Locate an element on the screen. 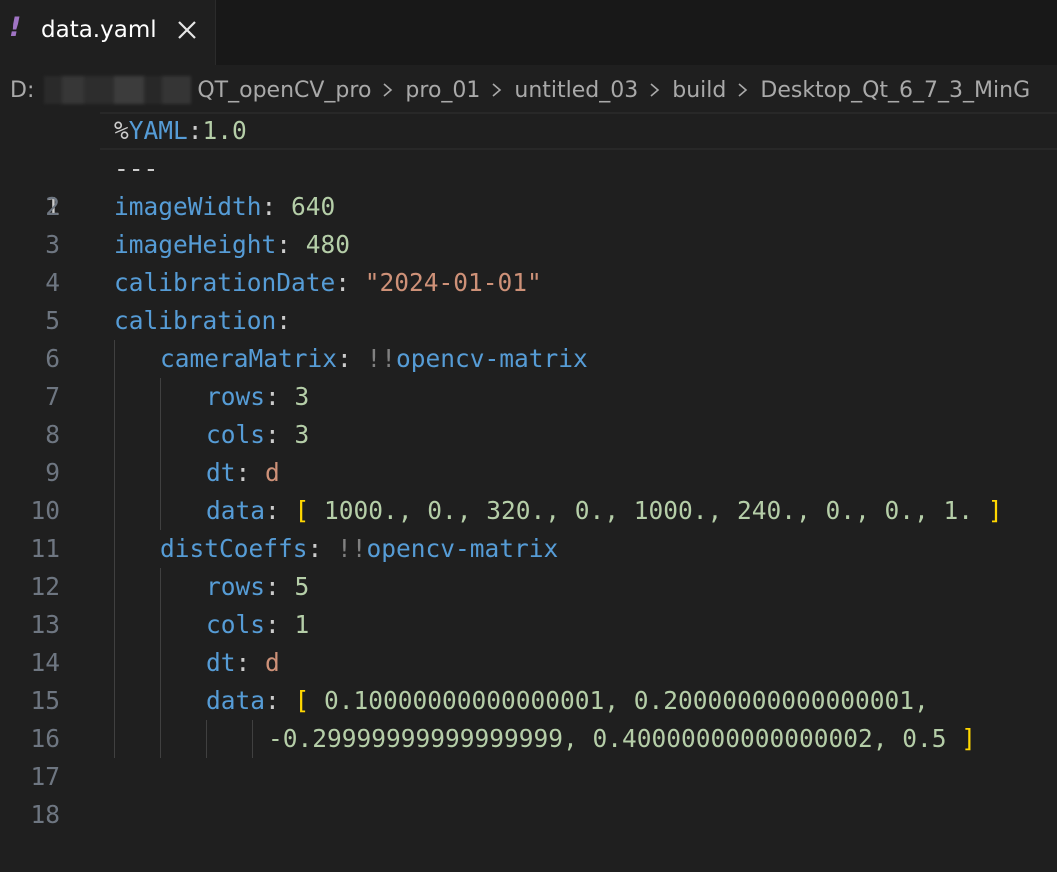  directive-percent: % is located at coordinates (121, 130).